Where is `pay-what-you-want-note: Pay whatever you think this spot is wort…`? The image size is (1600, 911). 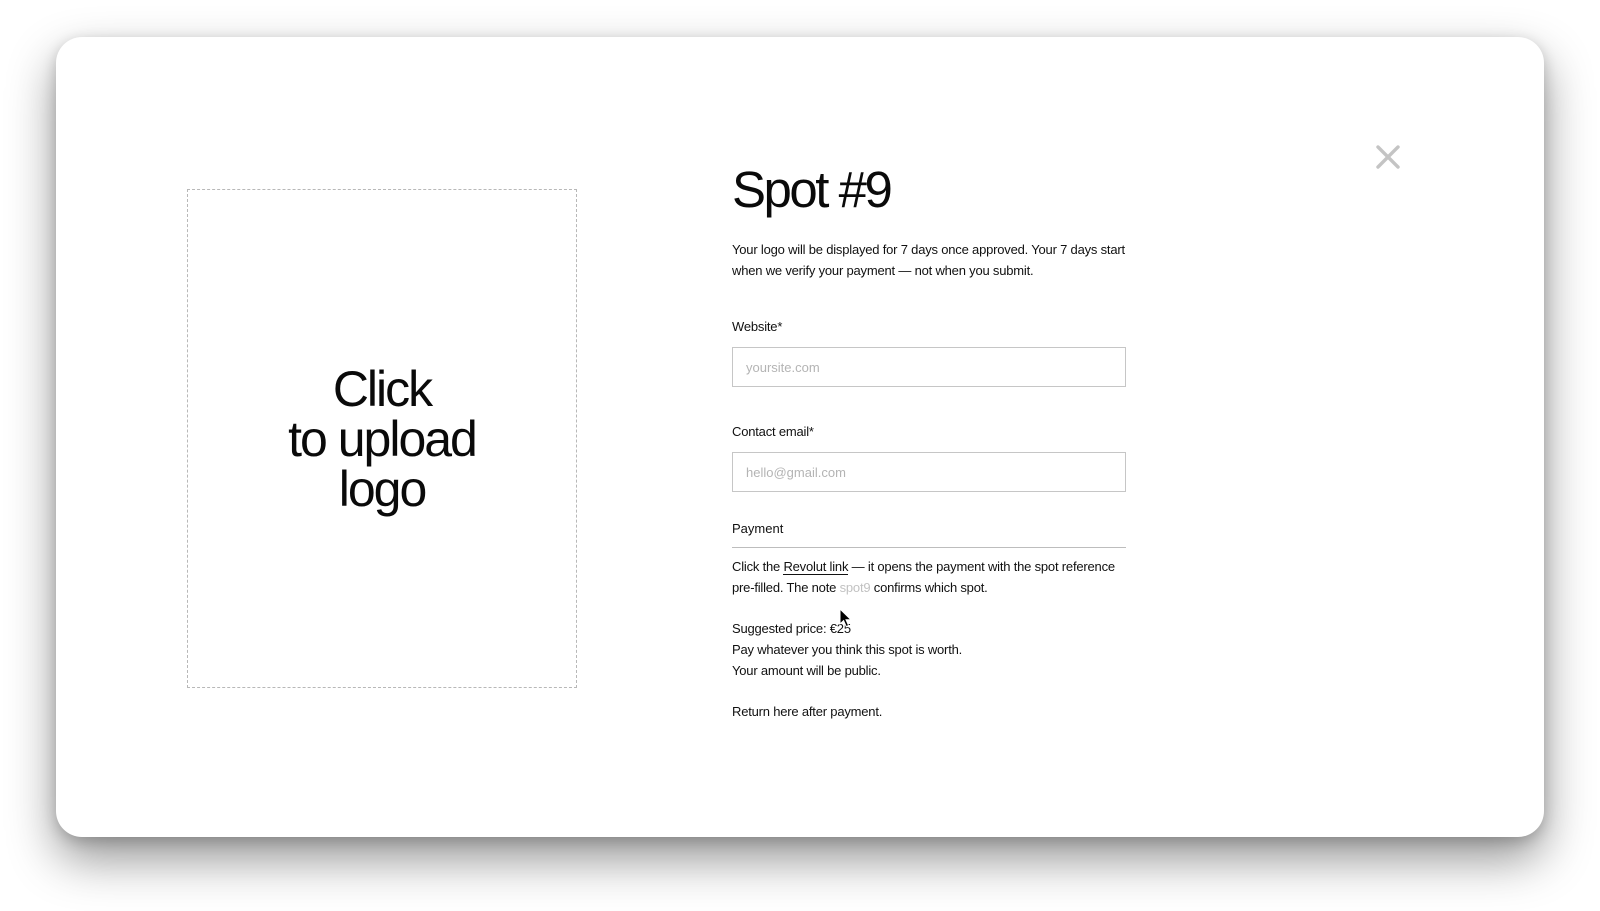
pay-what-you-want-note: Pay whatever you think this spot is wort… is located at coordinates (847, 649).